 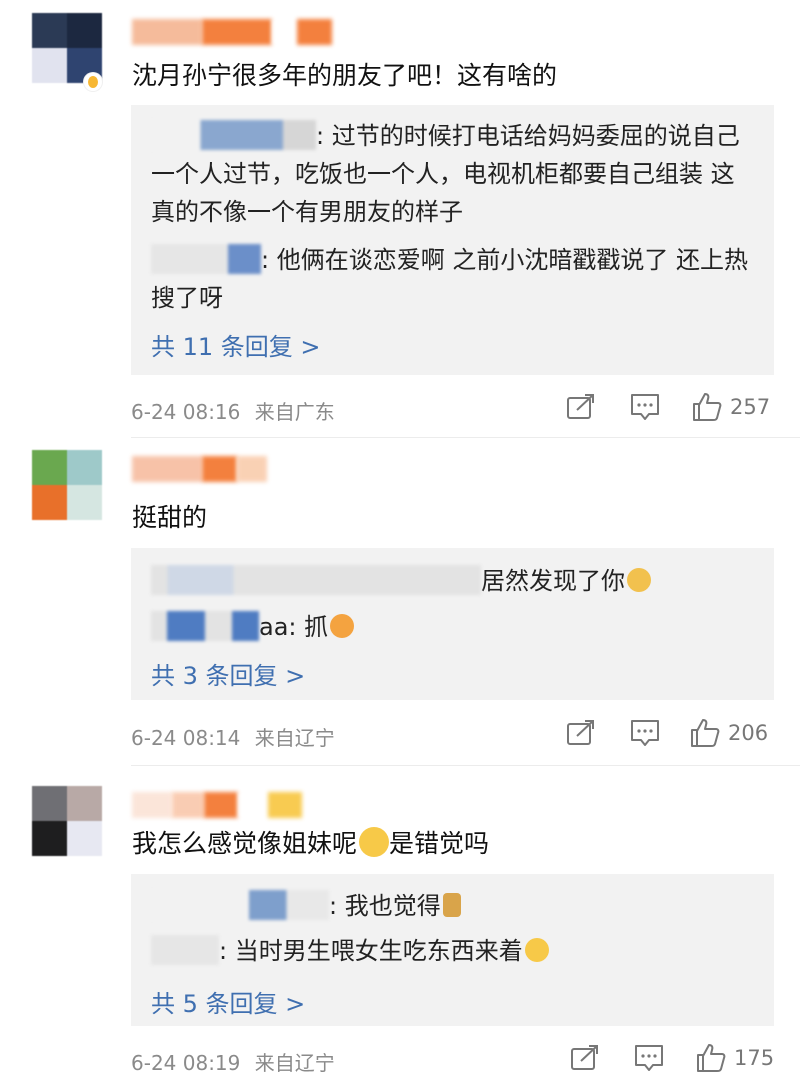 What do you see at coordinates (186, 738) in the screenshot?
I see `timestamp: 6-24 08:14` at bounding box center [186, 738].